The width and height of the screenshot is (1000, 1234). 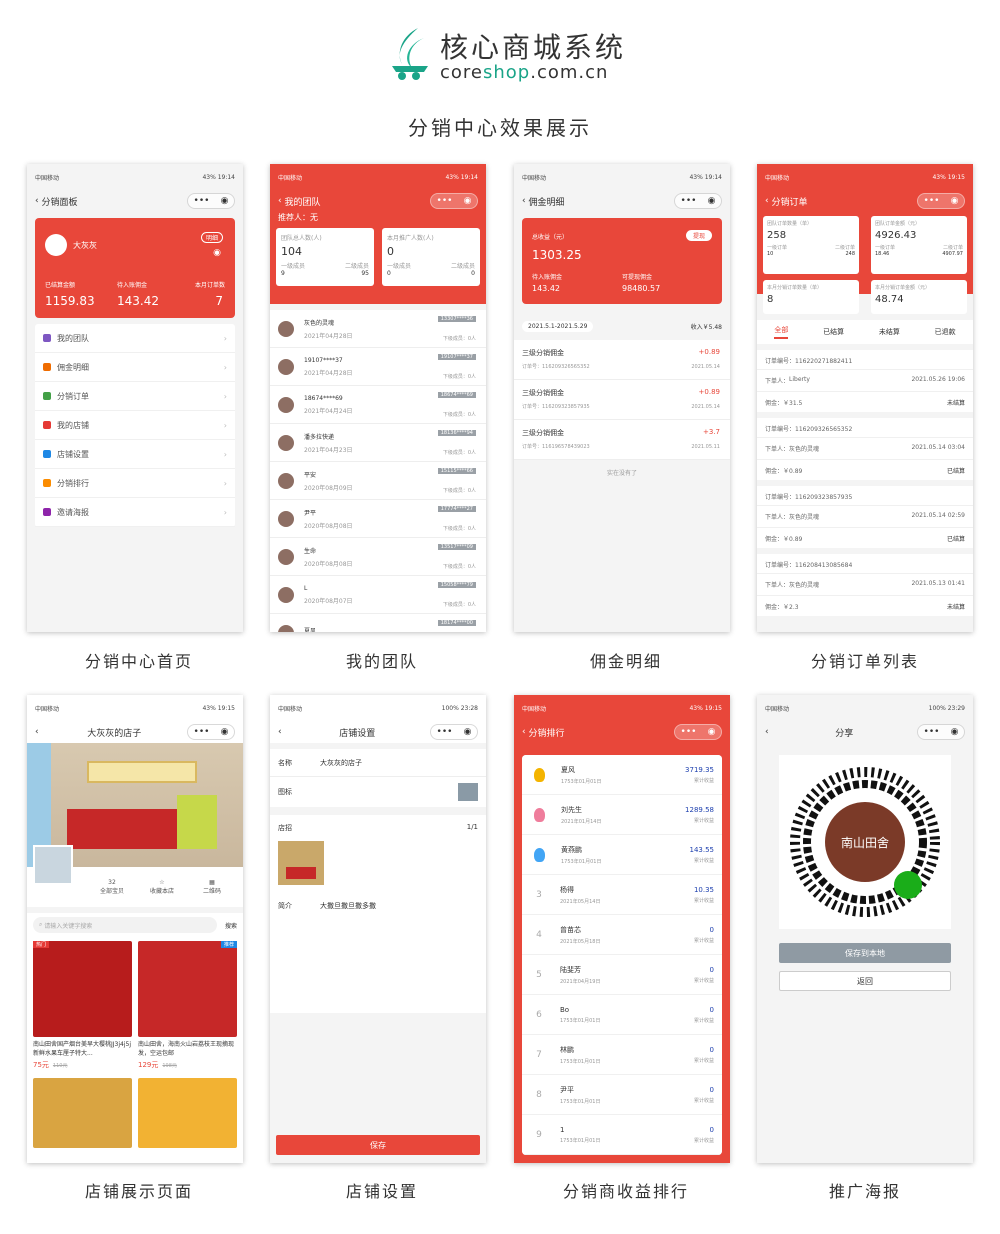 What do you see at coordinates (539, 1014) in the screenshot?
I see `rank-number: 6` at bounding box center [539, 1014].